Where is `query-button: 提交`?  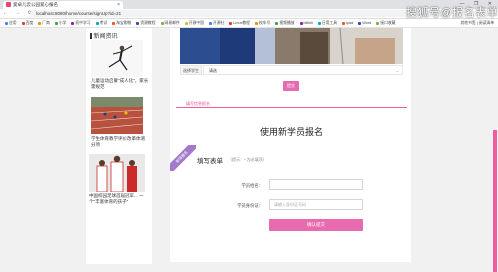 query-button: 提交 is located at coordinates (291, 86).